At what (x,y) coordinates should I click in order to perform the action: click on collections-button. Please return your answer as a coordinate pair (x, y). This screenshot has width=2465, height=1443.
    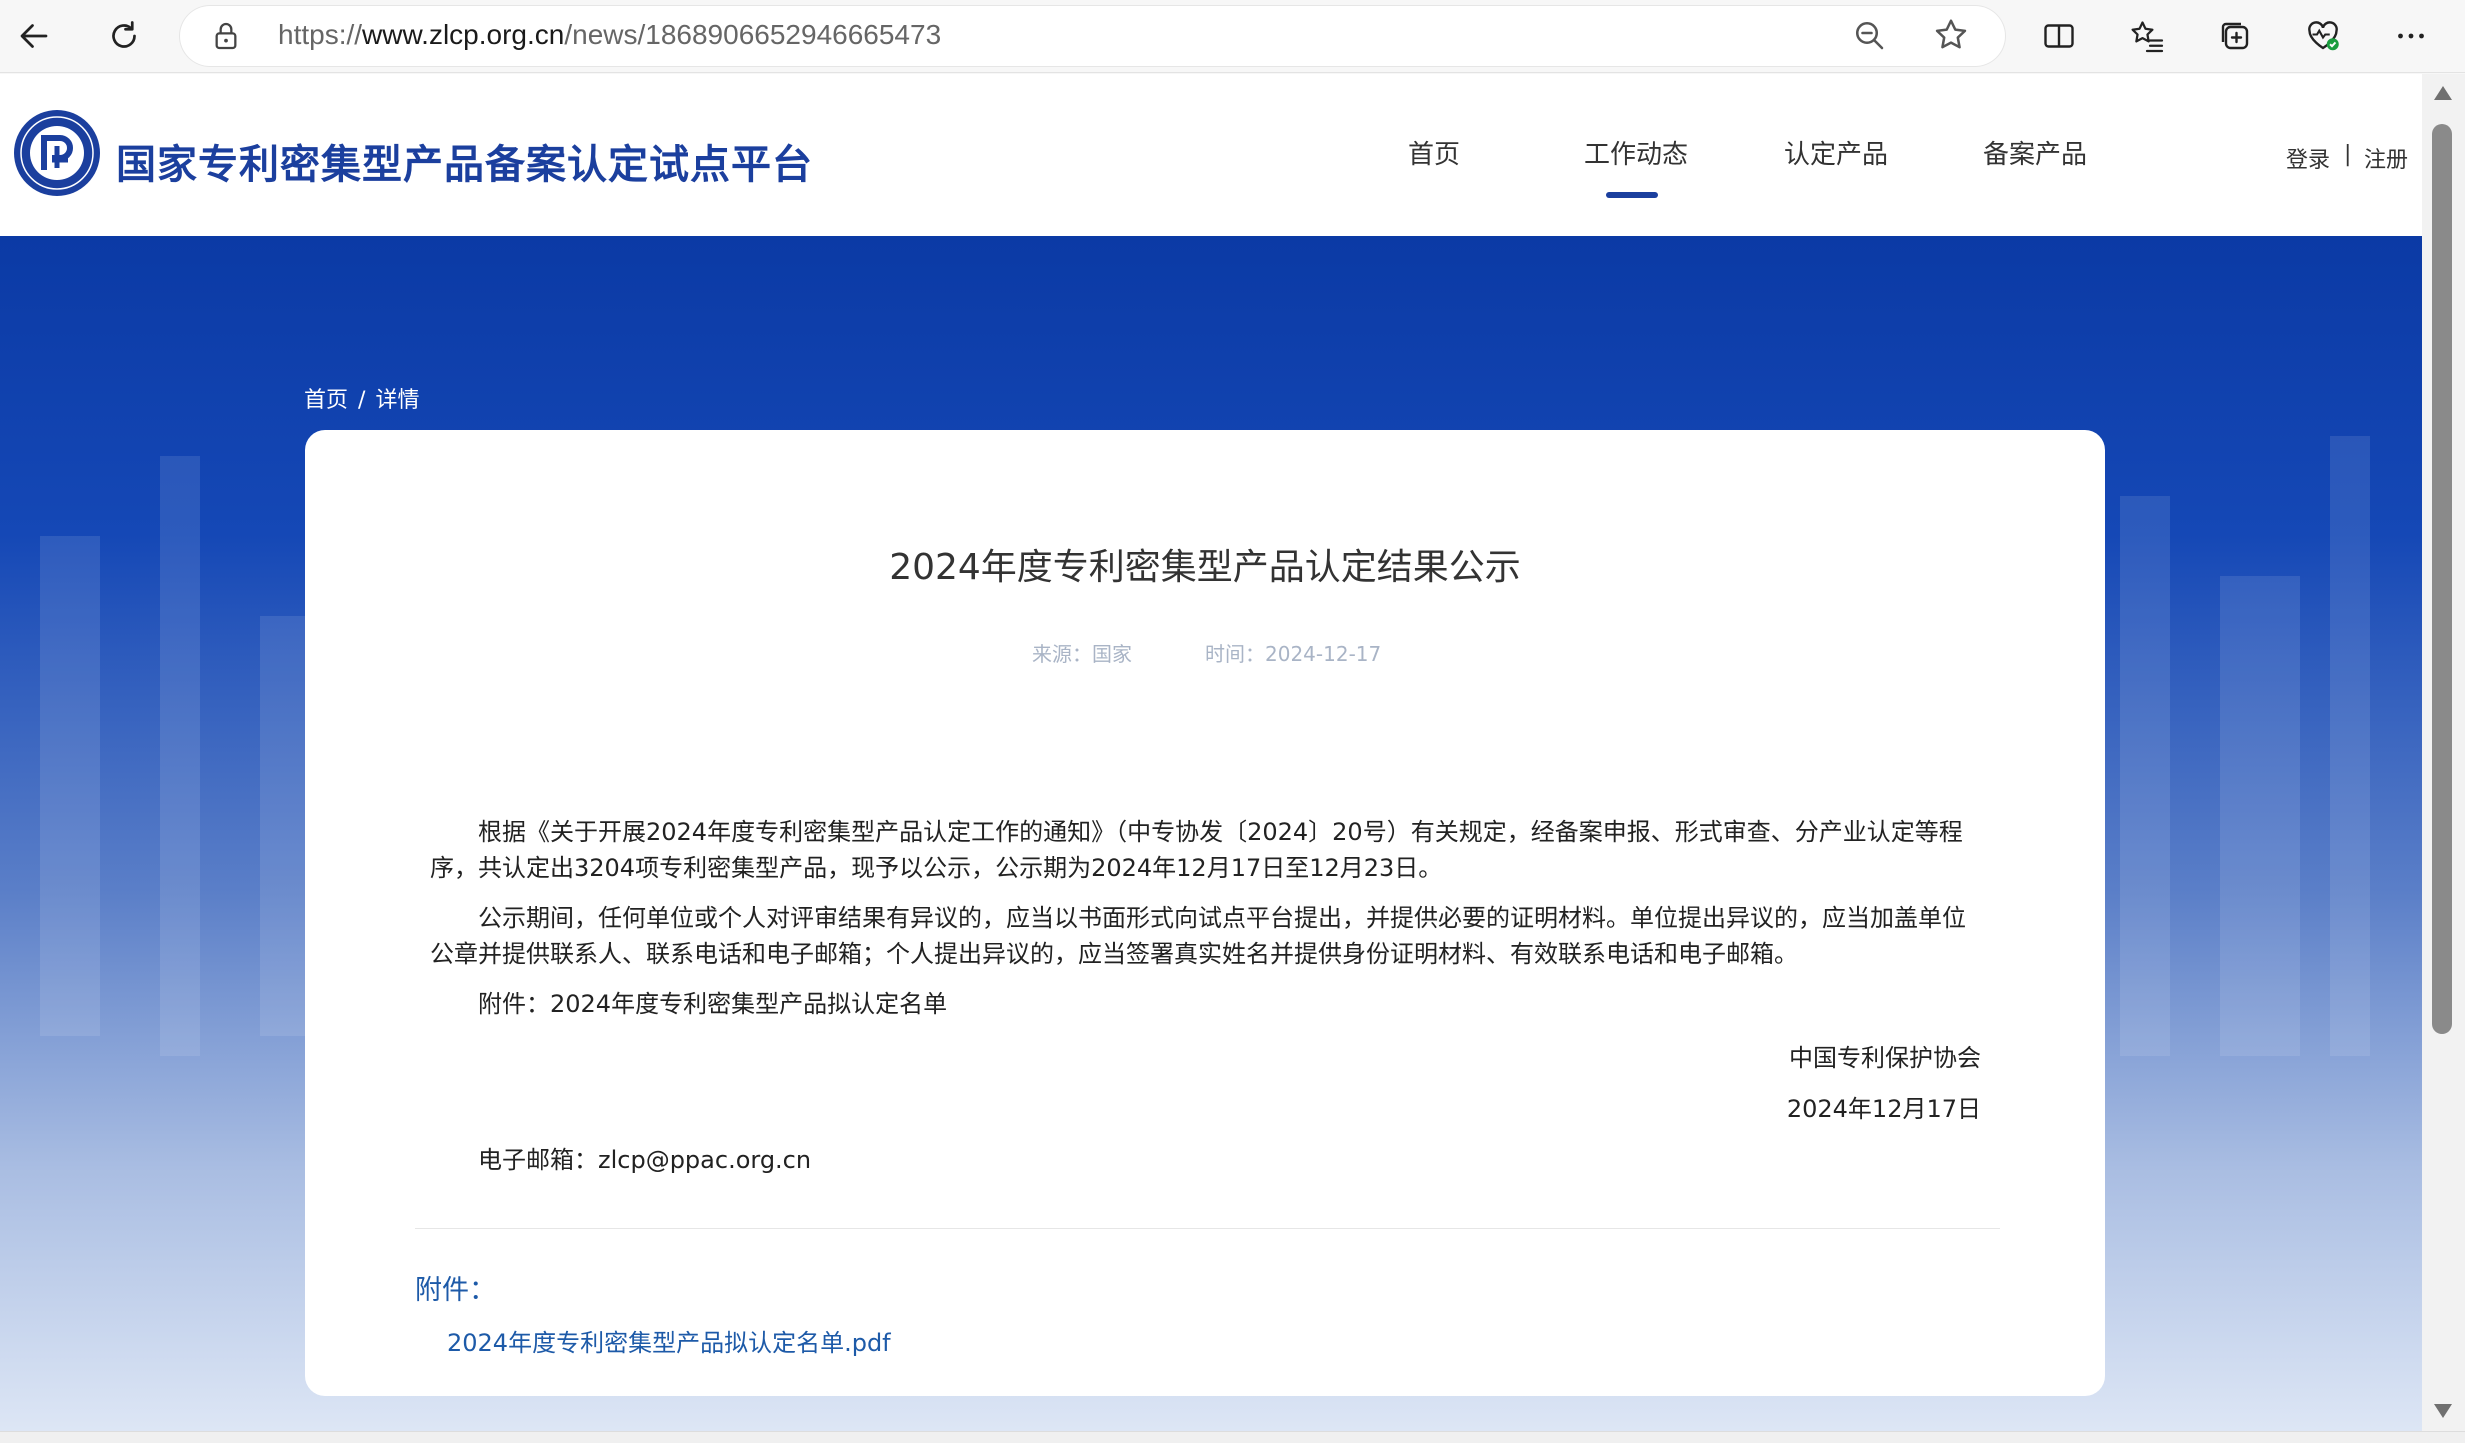
    Looking at the image, I should click on (2235, 36).